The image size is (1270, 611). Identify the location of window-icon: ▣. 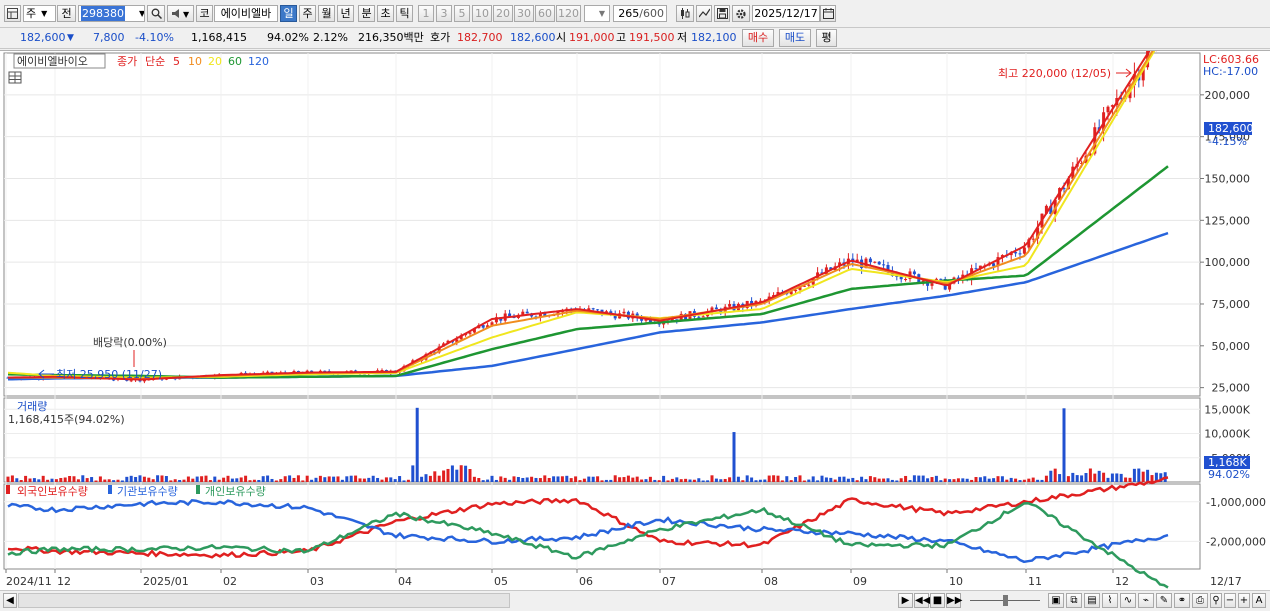
(1056, 600).